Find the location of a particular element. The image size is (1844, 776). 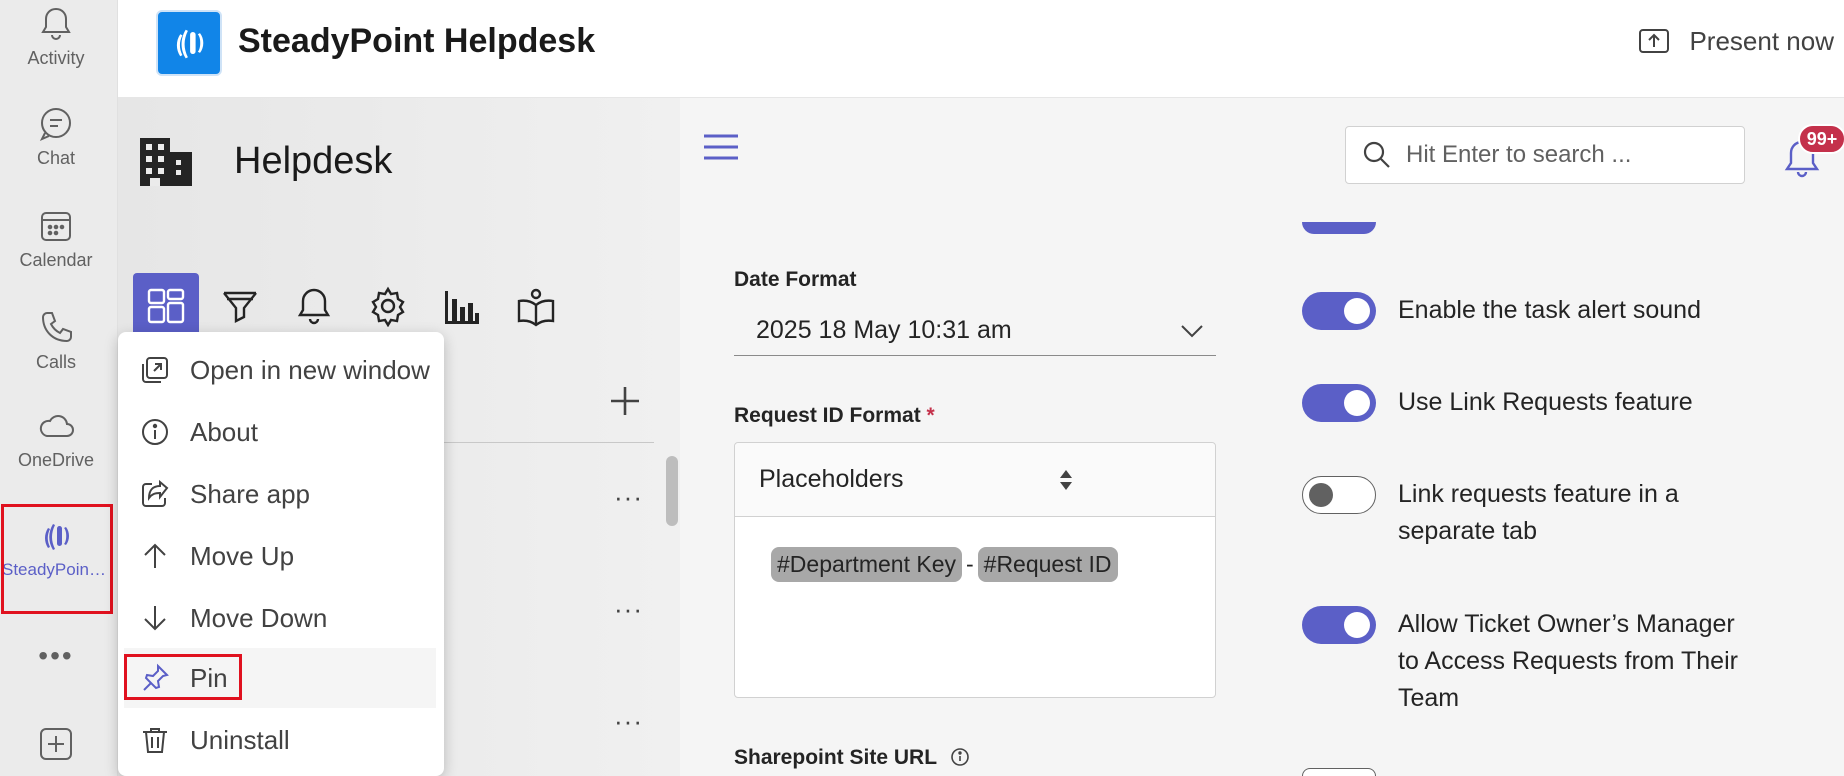

date-format-label: Date Format is located at coordinates (795, 279).